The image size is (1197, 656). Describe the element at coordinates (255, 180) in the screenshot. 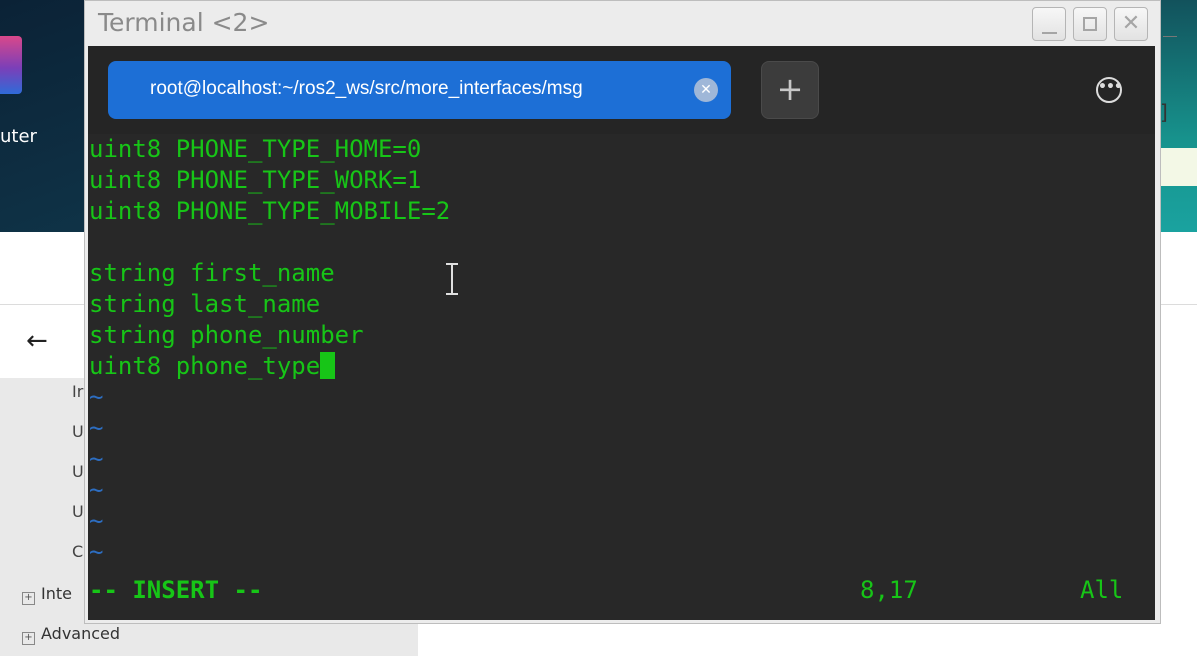

I see `editor-line-2: uint8 PHONE_TYPE_WORK=1` at that location.